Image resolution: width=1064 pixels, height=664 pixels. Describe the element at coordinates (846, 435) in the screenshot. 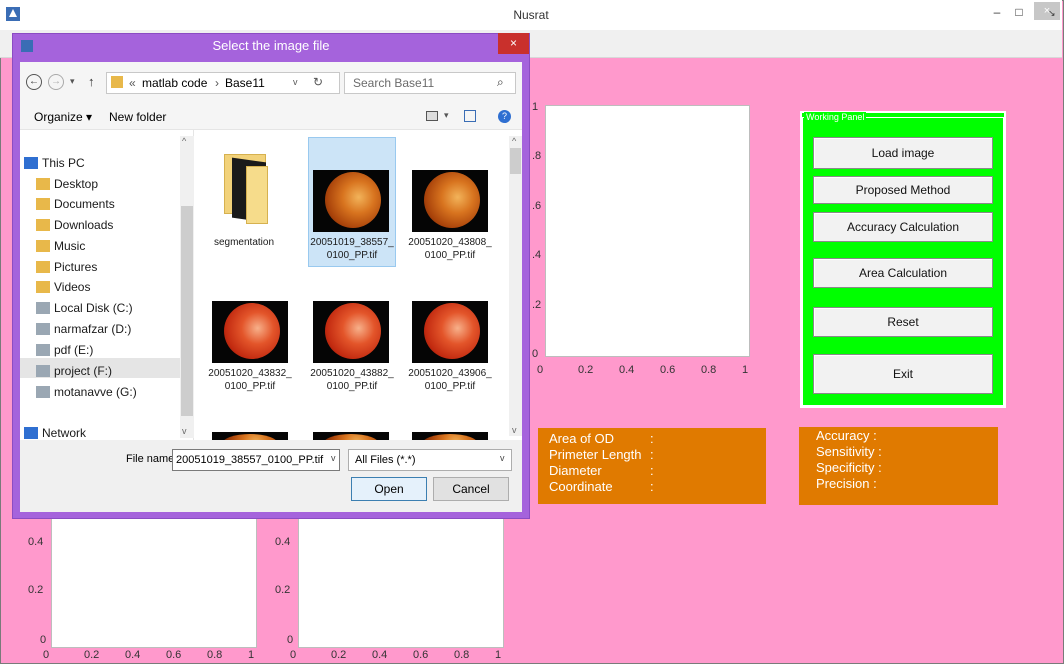

I see `accuracy-label: Accuracy :` at that location.